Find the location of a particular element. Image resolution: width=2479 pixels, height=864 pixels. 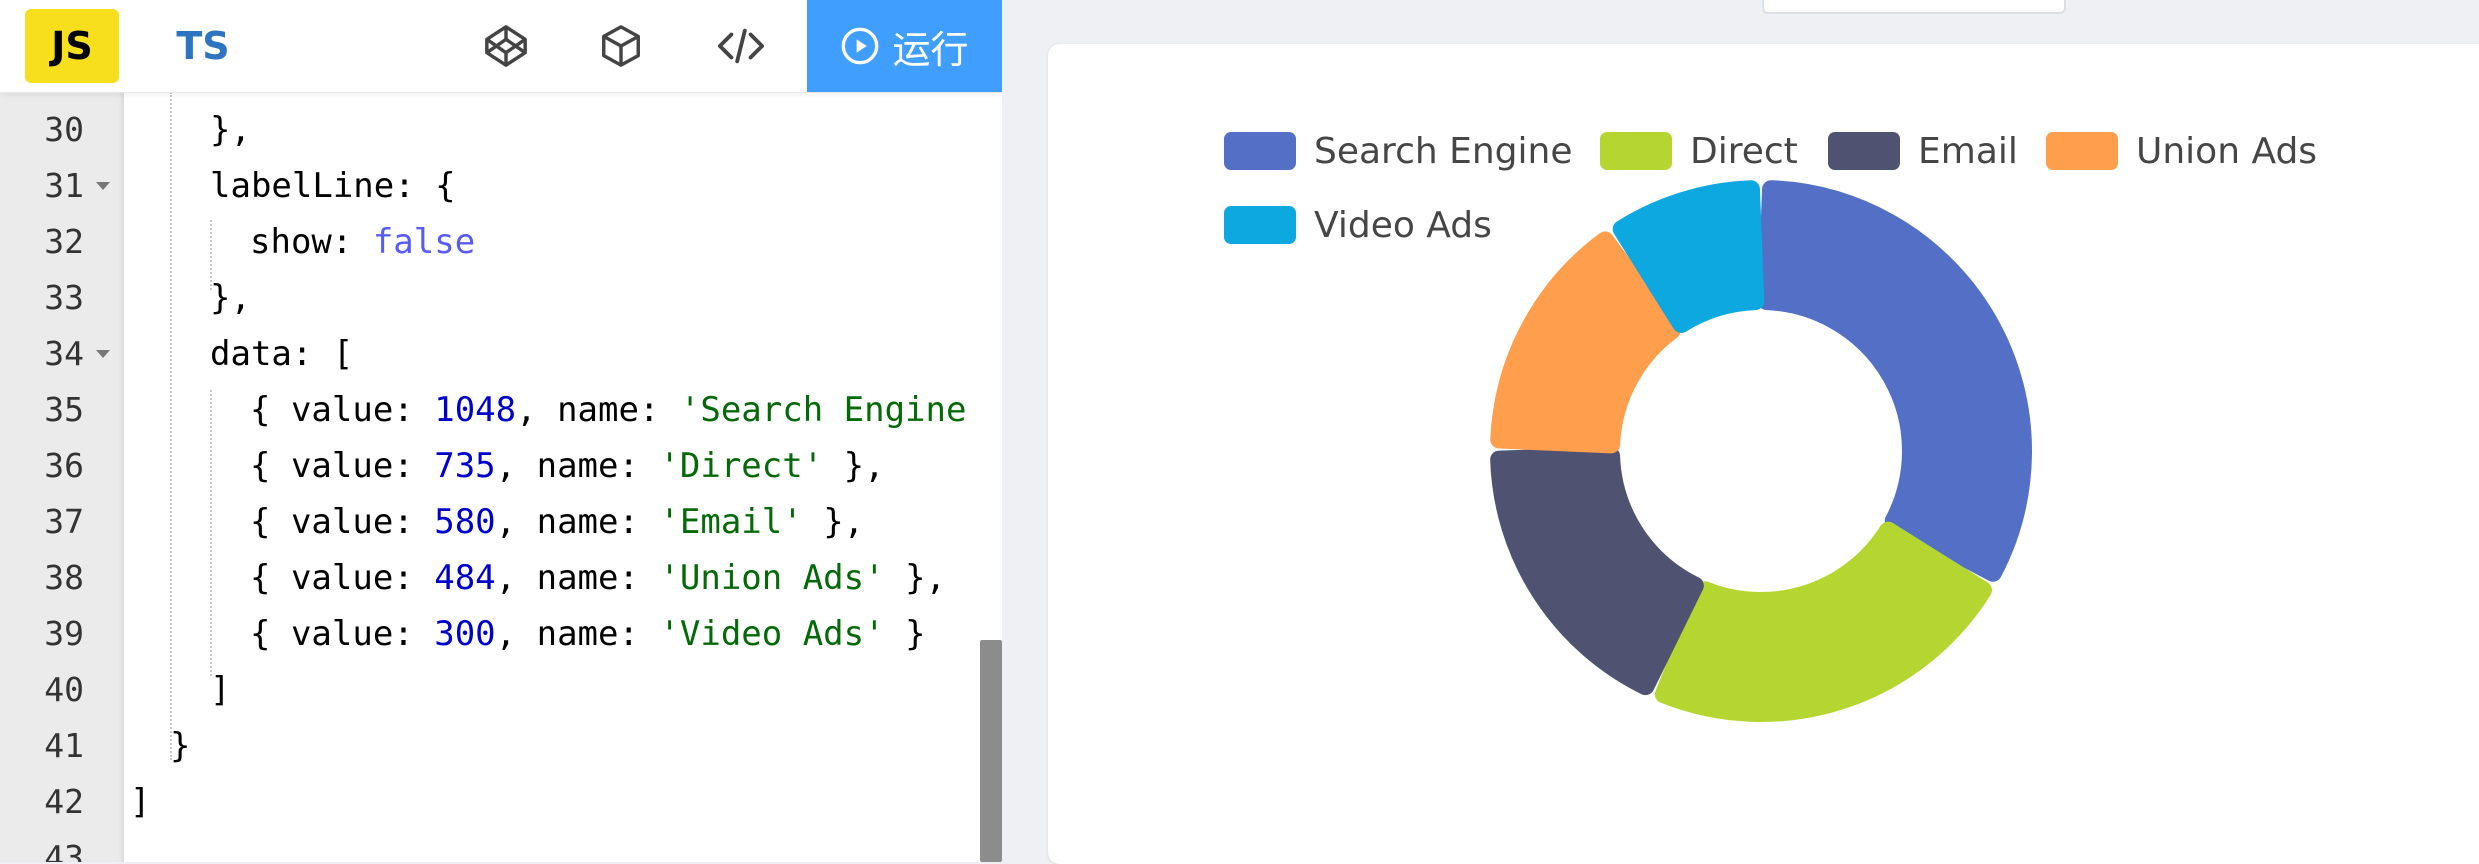

legend-item: Search Engine is located at coordinates (1398, 151).